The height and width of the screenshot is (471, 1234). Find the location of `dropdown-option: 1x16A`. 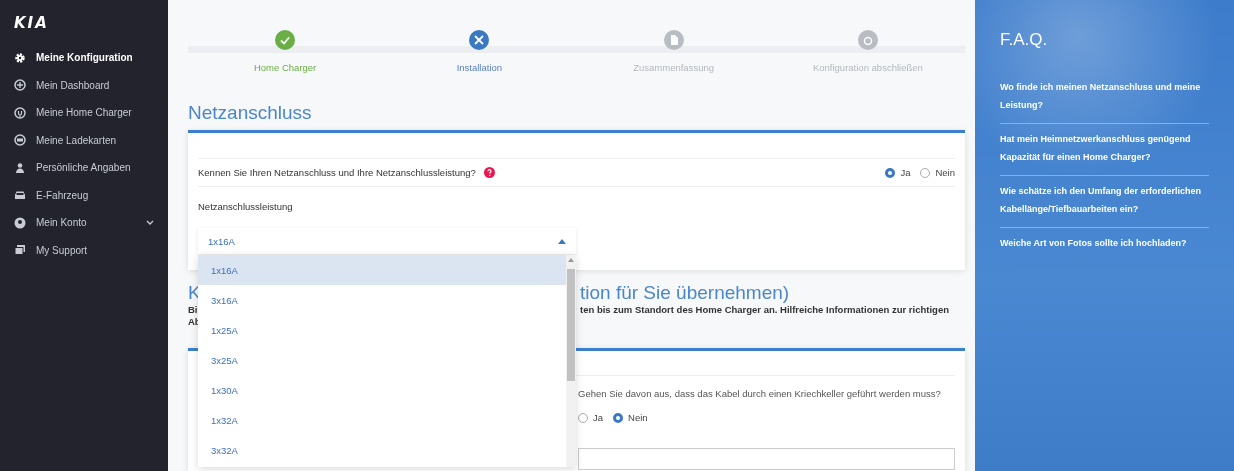

dropdown-option: 1x16A is located at coordinates (382, 270).